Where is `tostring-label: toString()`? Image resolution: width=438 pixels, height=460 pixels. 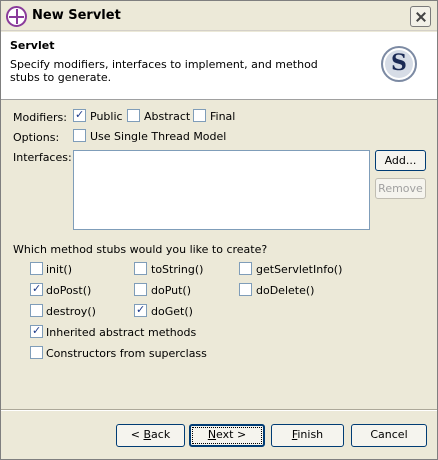 tostring-label: toString() is located at coordinates (177, 269).